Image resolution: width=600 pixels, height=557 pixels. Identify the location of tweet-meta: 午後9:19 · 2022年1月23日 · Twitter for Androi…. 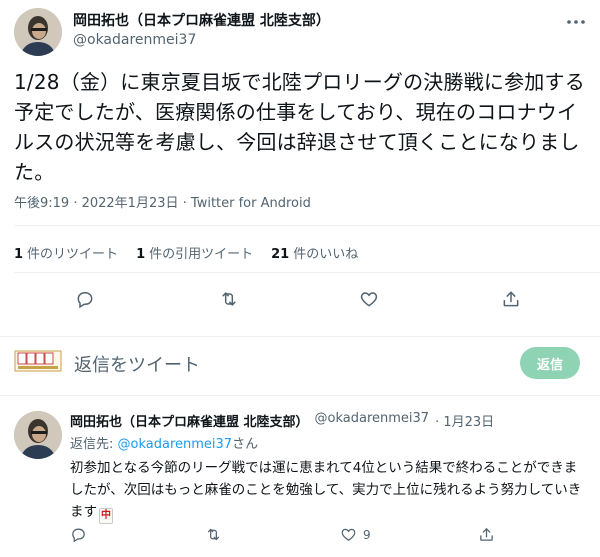
(162, 201).